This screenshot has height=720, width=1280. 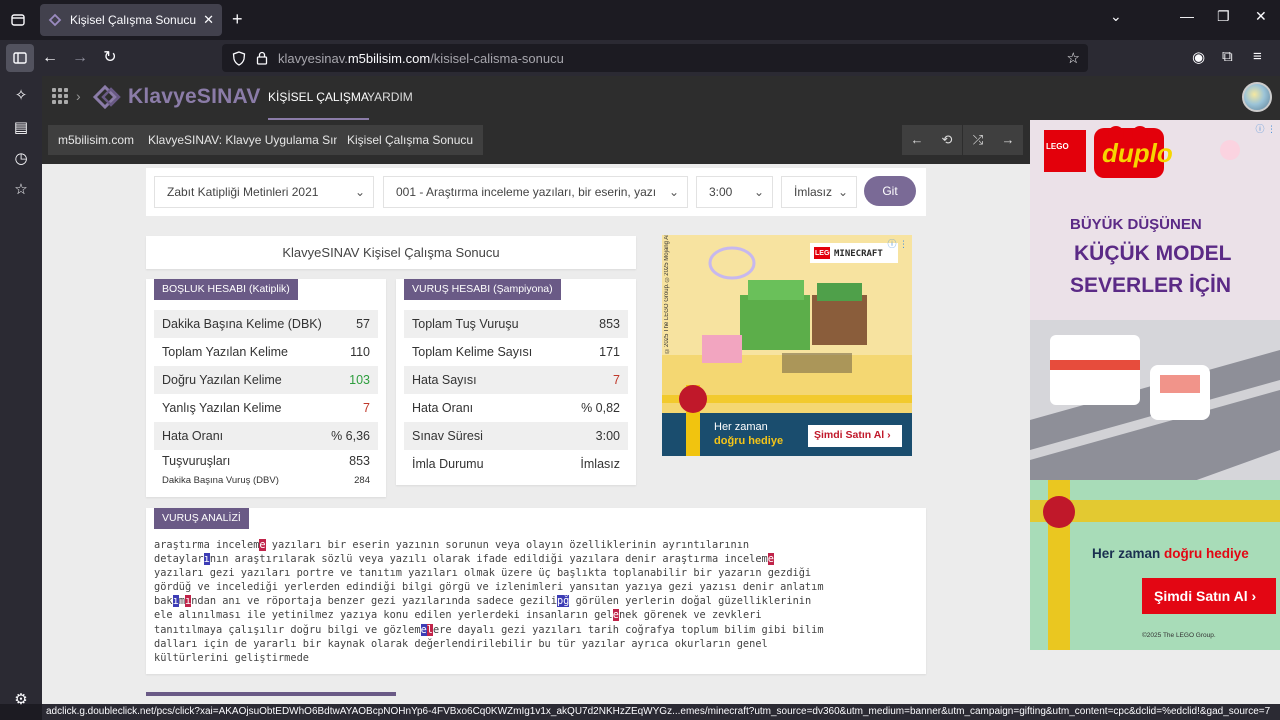 I want to click on synced-tabs-icon: ▤, so click(x=21, y=127).